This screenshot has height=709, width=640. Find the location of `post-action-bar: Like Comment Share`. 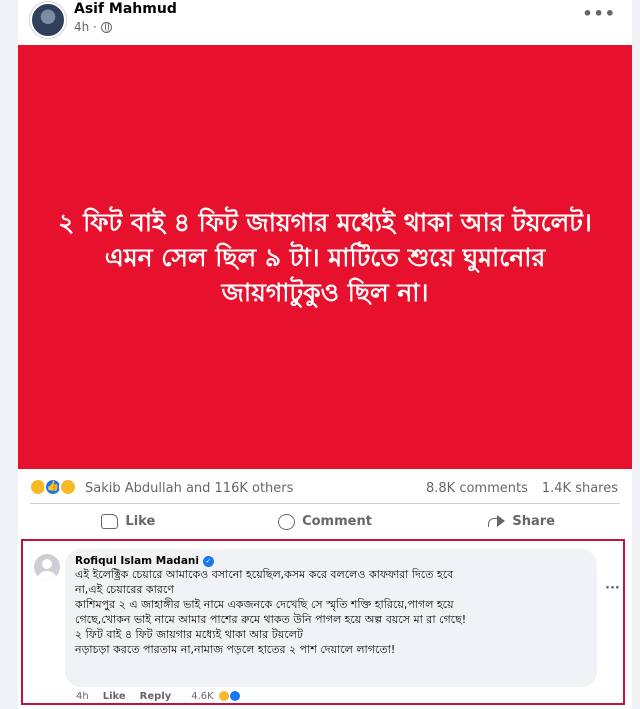

post-action-bar: Like Comment Share is located at coordinates (325, 521).